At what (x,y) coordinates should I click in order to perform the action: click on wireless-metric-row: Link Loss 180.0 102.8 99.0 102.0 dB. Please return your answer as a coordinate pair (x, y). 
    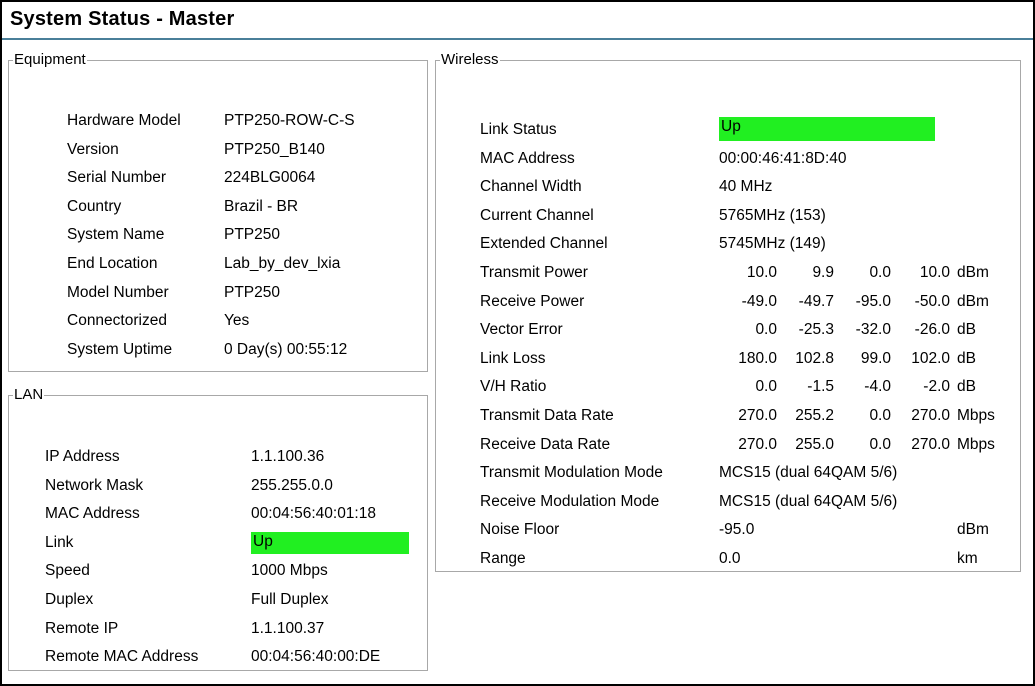
    Looking at the image, I should click on (726, 360).